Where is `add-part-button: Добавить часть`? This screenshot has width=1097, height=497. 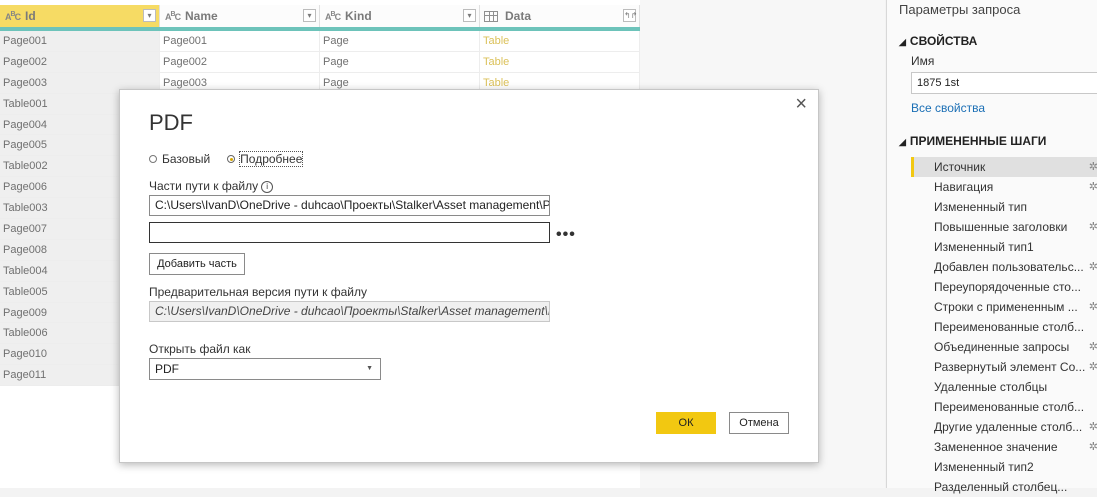
add-part-button: Добавить часть is located at coordinates (197, 264).